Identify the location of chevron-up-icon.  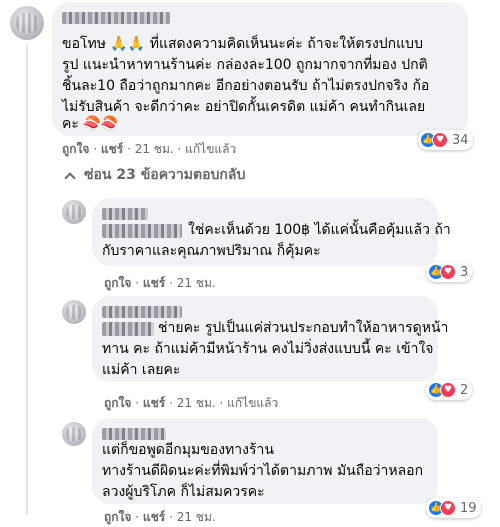
(70, 177).